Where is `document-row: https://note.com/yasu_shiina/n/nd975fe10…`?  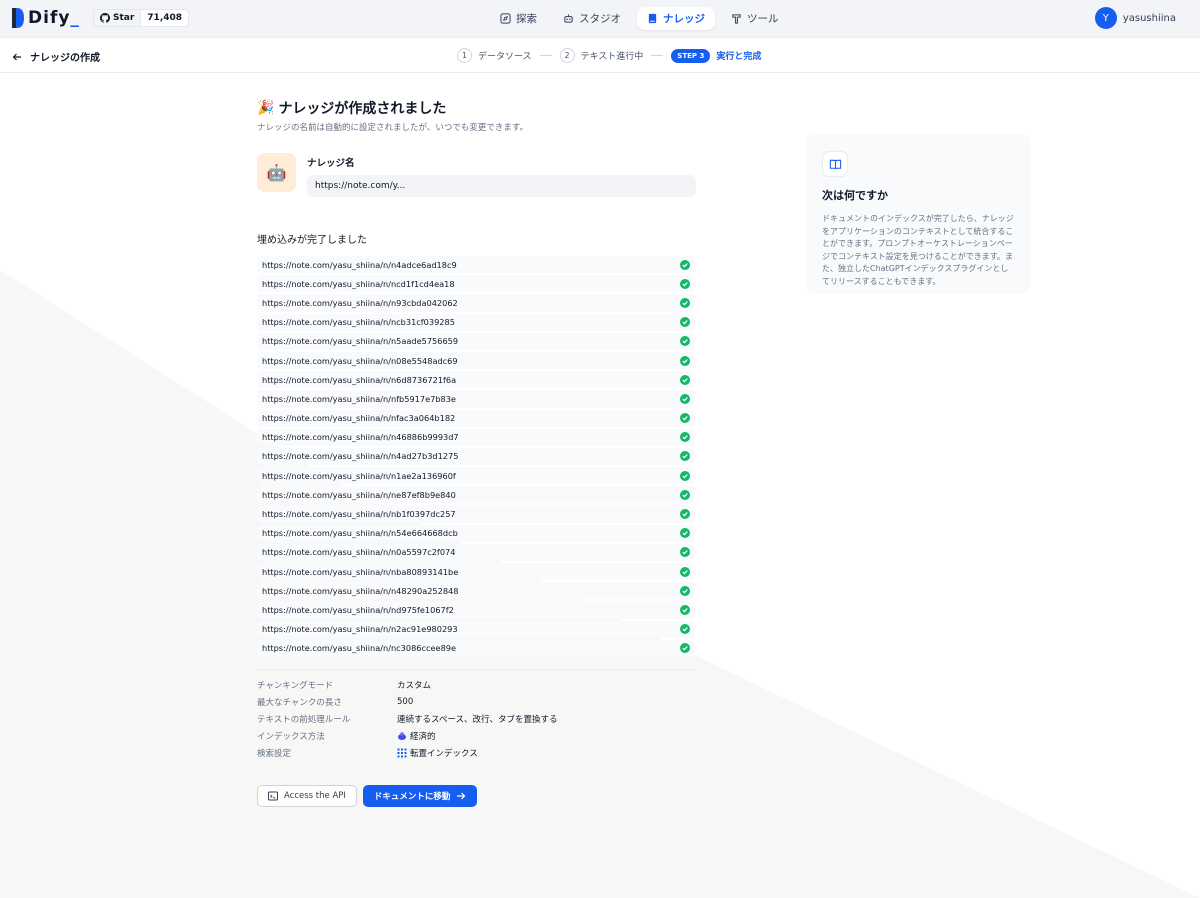 document-row: https://note.com/yasu_shiina/n/nd975fe10… is located at coordinates (476, 610).